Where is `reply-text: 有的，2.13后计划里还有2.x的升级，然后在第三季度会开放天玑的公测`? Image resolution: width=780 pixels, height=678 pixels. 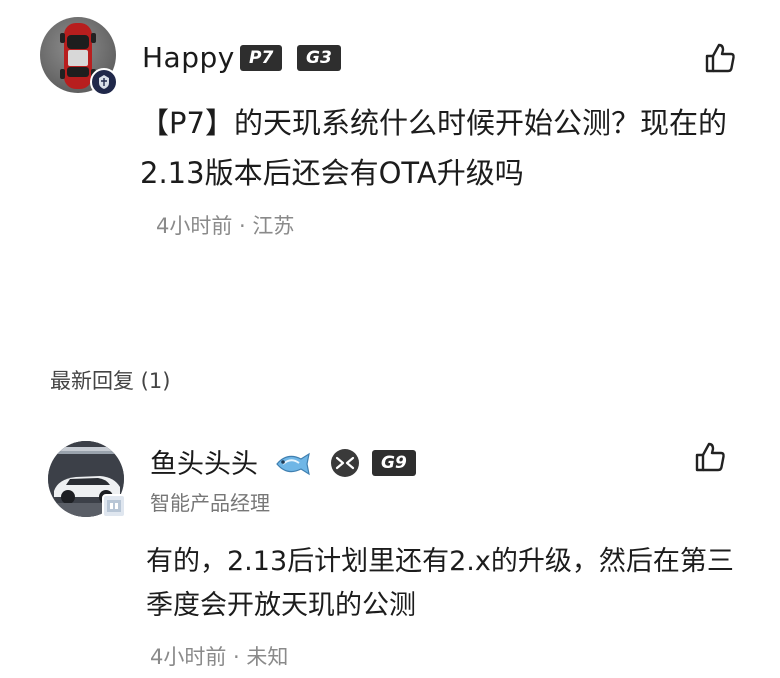
reply-text: 有的，2.13后计划里还有2.x的升级，然后在第三季度会开放天玑的公测 is located at coordinates (440, 583).